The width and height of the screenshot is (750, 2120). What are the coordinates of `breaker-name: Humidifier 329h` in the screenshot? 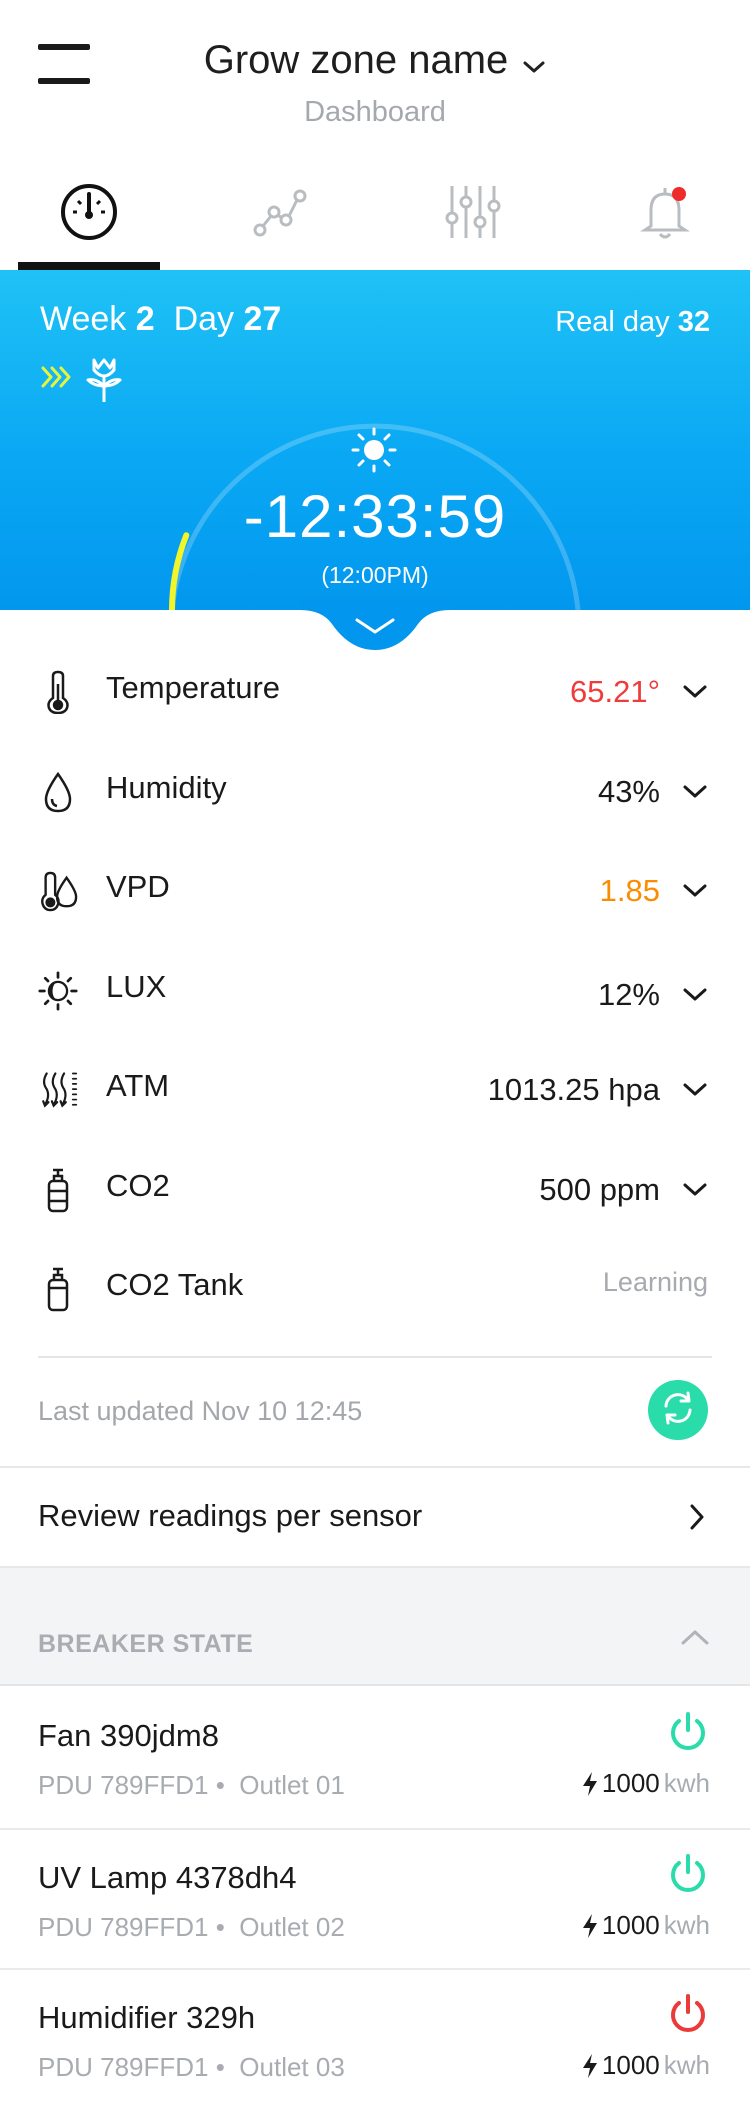 It's located at (147, 2017).